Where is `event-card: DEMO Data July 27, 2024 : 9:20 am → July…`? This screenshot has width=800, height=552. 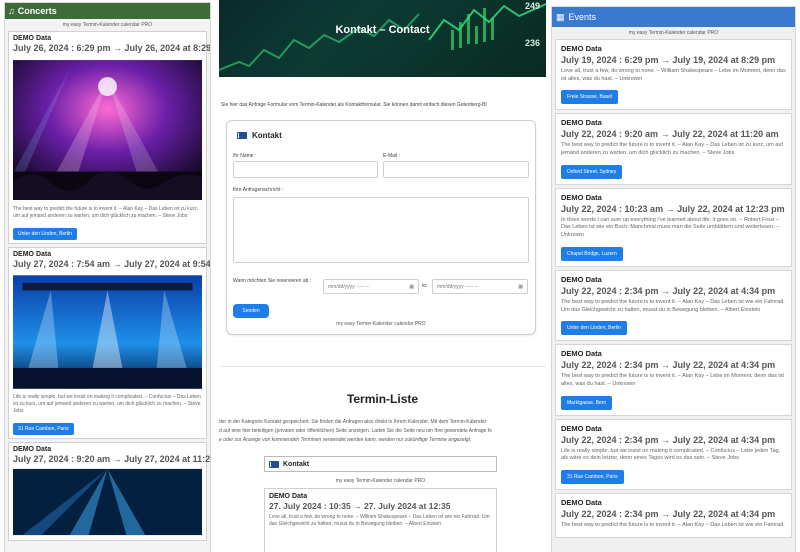 event-card: DEMO Data July 27, 2024 : 9:20 am → July… is located at coordinates (109, 491).